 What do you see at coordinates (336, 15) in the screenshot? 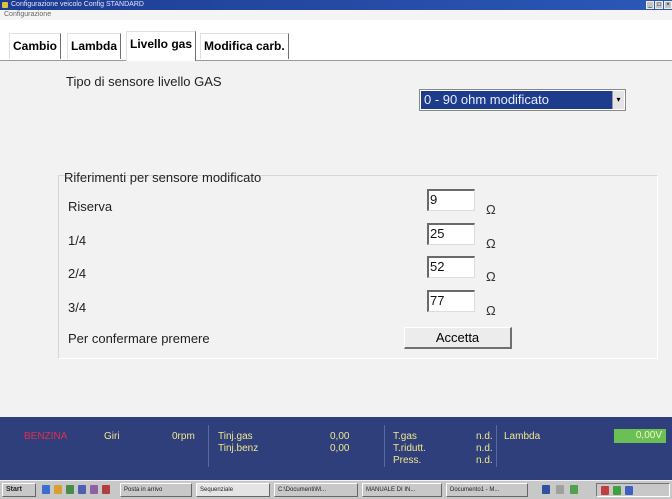
I see `menu-bar: Configurazione` at bounding box center [336, 15].